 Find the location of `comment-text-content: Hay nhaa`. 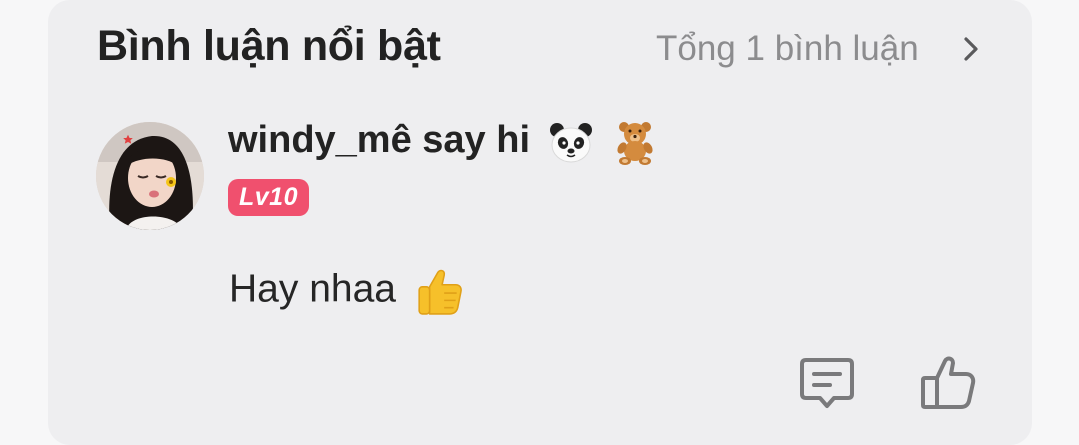

comment-text-content: Hay nhaa is located at coordinates (312, 289).